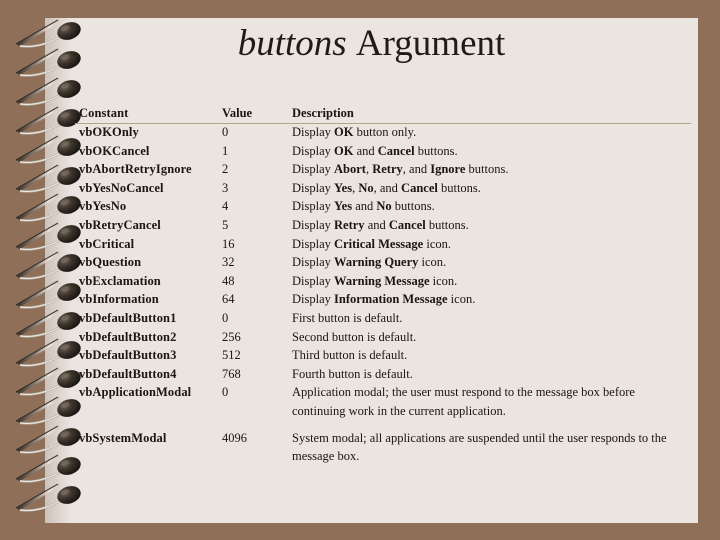 Image resolution: width=720 pixels, height=540 pixels. Describe the element at coordinates (491, 374) in the screenshot. I see `cell-description: Fourth button is default.` at that location.